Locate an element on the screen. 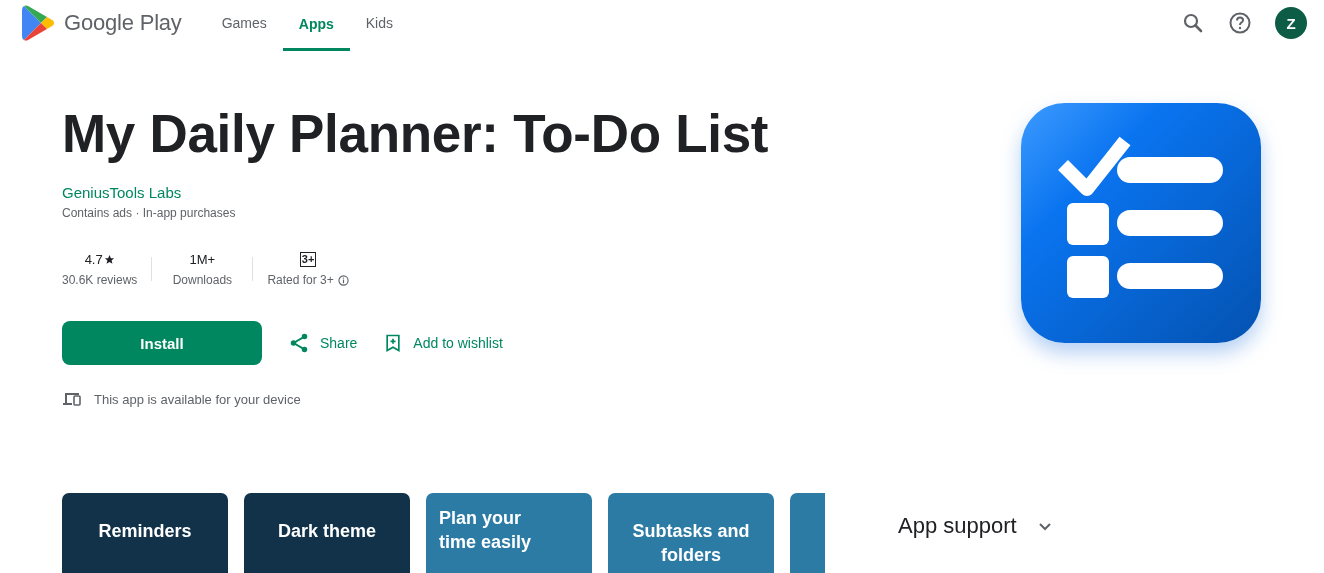  age-rating-badge: 3+ is located at coordinates (308, 259).